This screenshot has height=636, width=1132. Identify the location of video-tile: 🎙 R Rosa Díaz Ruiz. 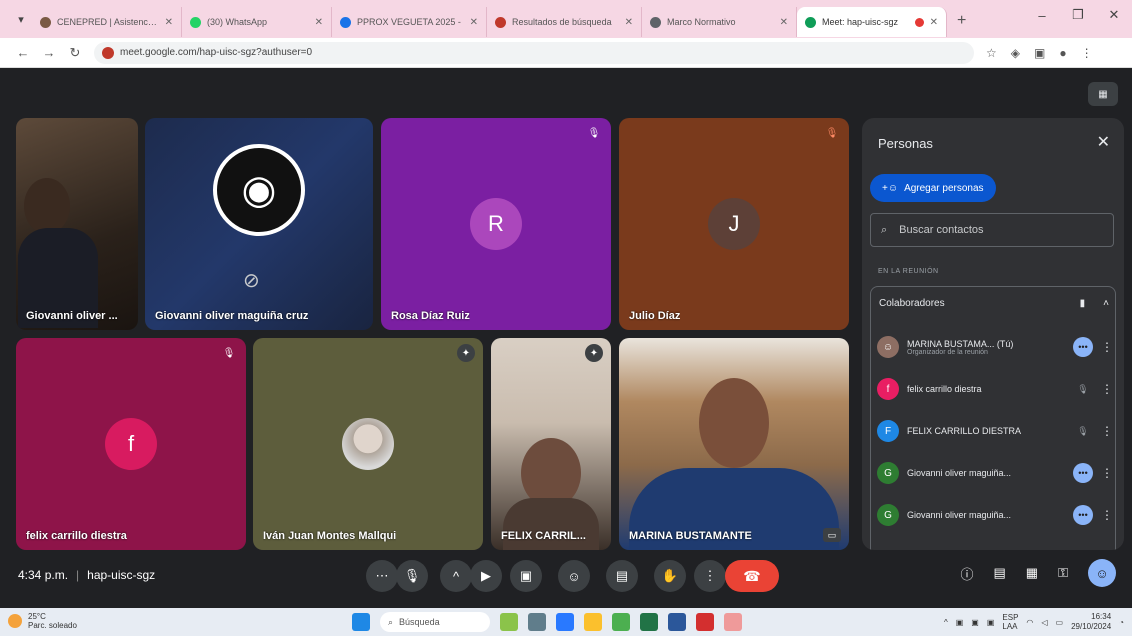
(496, 224).